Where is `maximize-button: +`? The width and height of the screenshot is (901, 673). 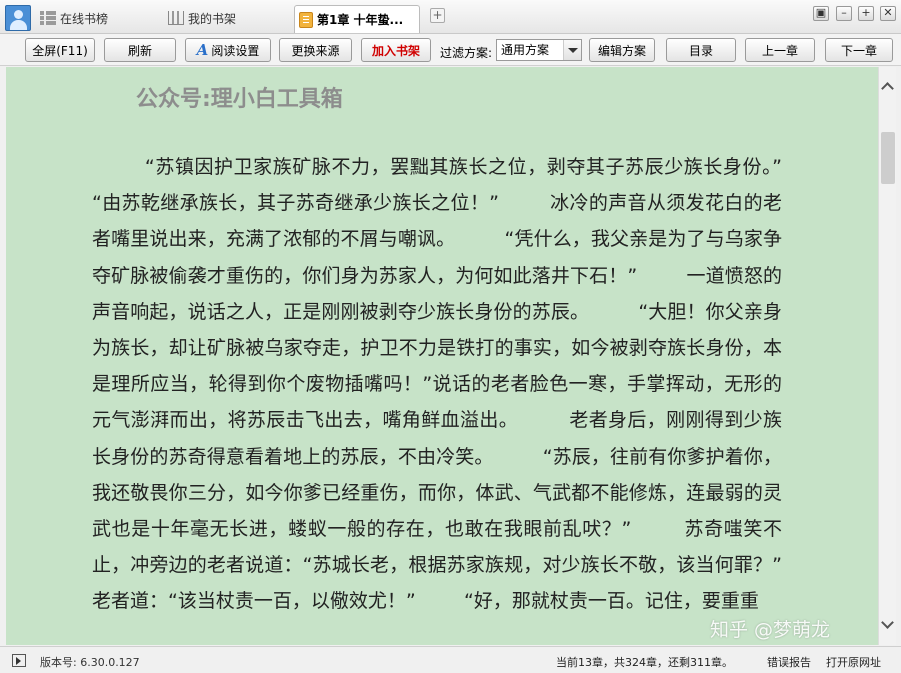 maximize-button: + is located at coordinates (866, 13).